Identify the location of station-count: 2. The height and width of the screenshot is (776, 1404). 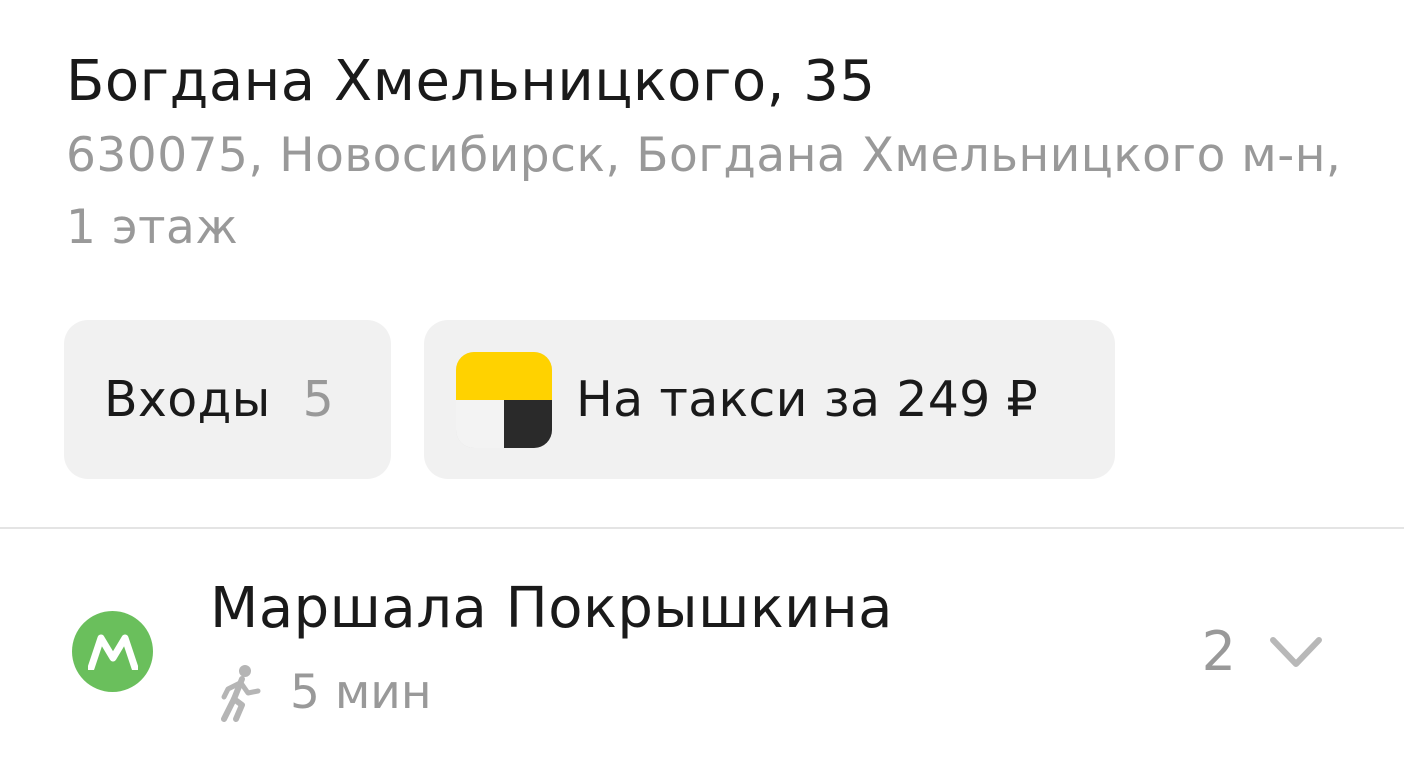
(1218, 651).